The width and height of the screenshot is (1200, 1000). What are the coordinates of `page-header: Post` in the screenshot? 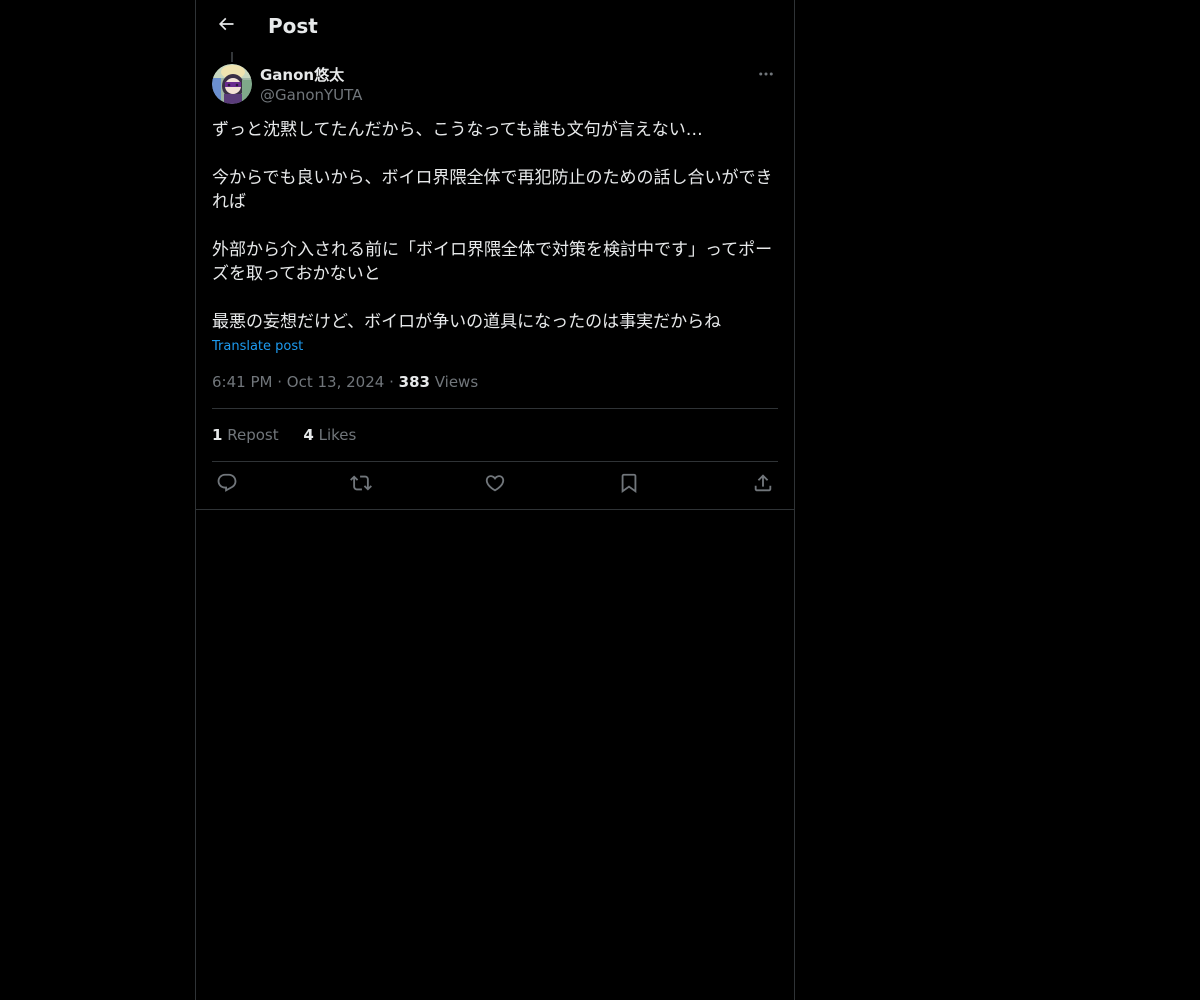 It's located at (495, 26).